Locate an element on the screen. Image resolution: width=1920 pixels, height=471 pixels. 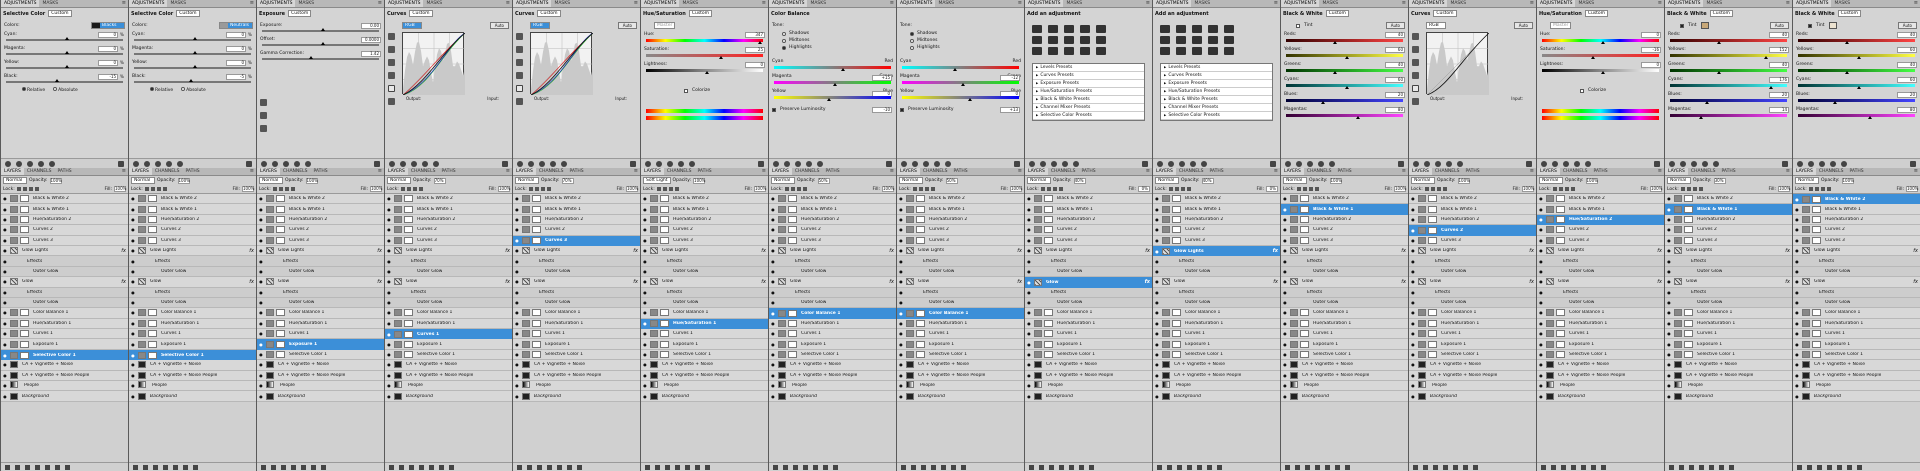
layer-row: Curves 1 is located at coordinates (704, 334).